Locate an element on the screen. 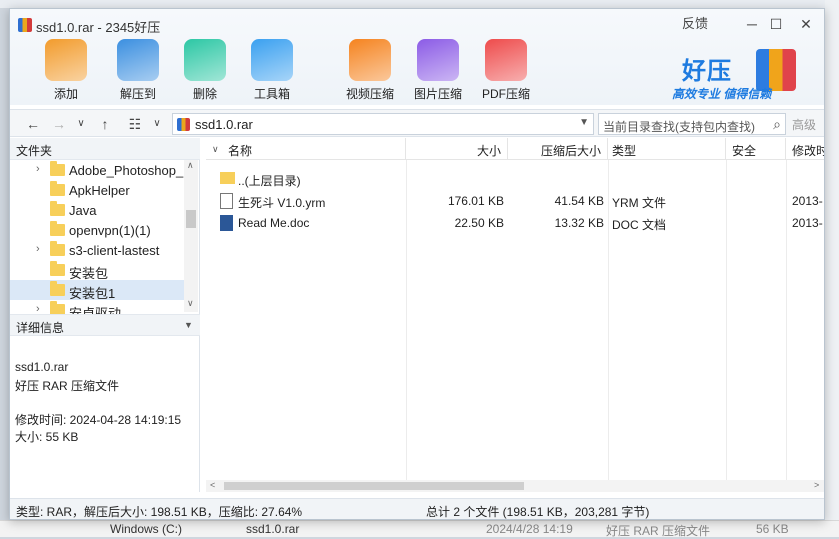 This screenshot has height=539, width=839. bg-file-size: 56 KB is located at coordinates (772, 529).